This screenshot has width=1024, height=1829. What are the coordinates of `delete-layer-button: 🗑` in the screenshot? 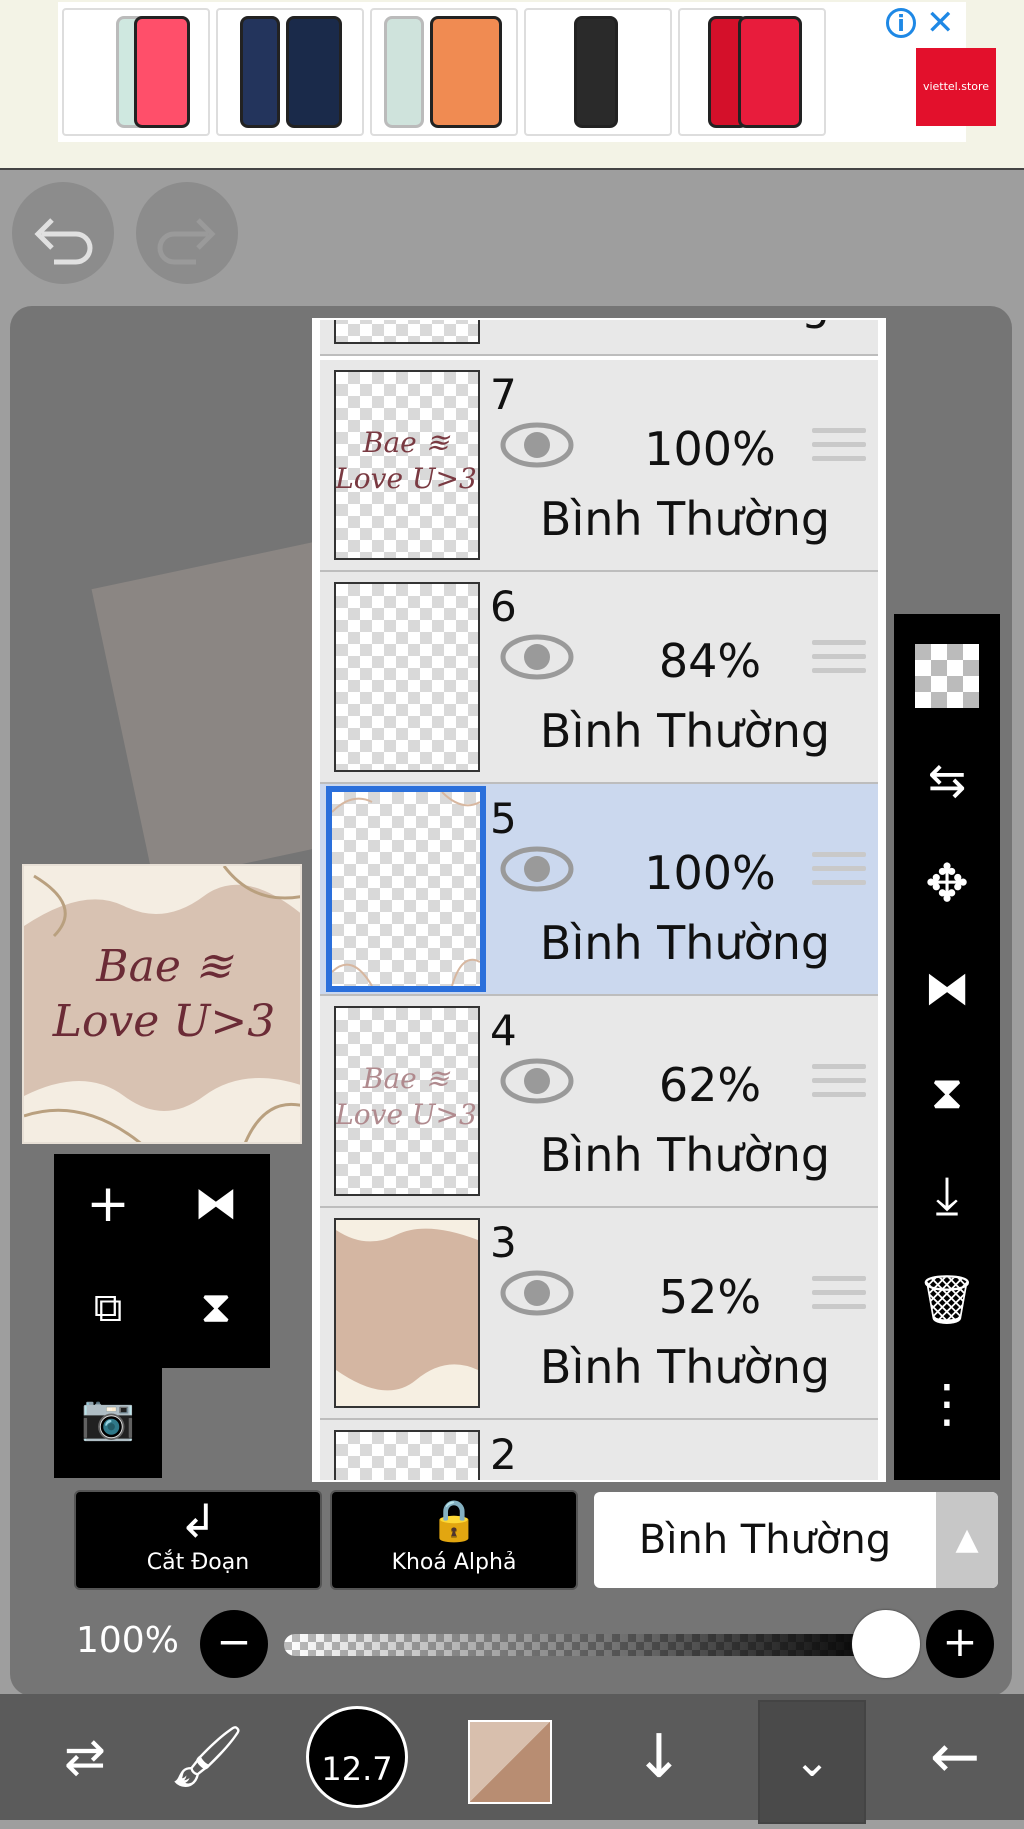 It's located at (947, 1300).